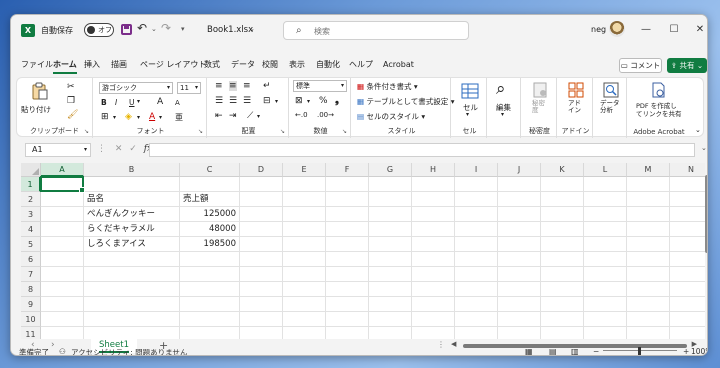 This screenshot has height=368, width=720. Describe the element at coordinates (210, 259) in the screenshot. I see `cell-c6` at that location.